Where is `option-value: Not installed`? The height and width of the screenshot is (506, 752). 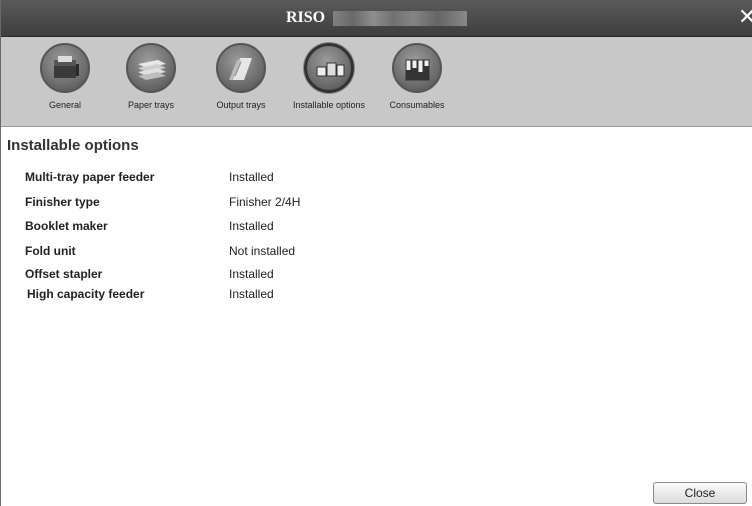
option-value: Not installed is located at coordinates (262, 251).